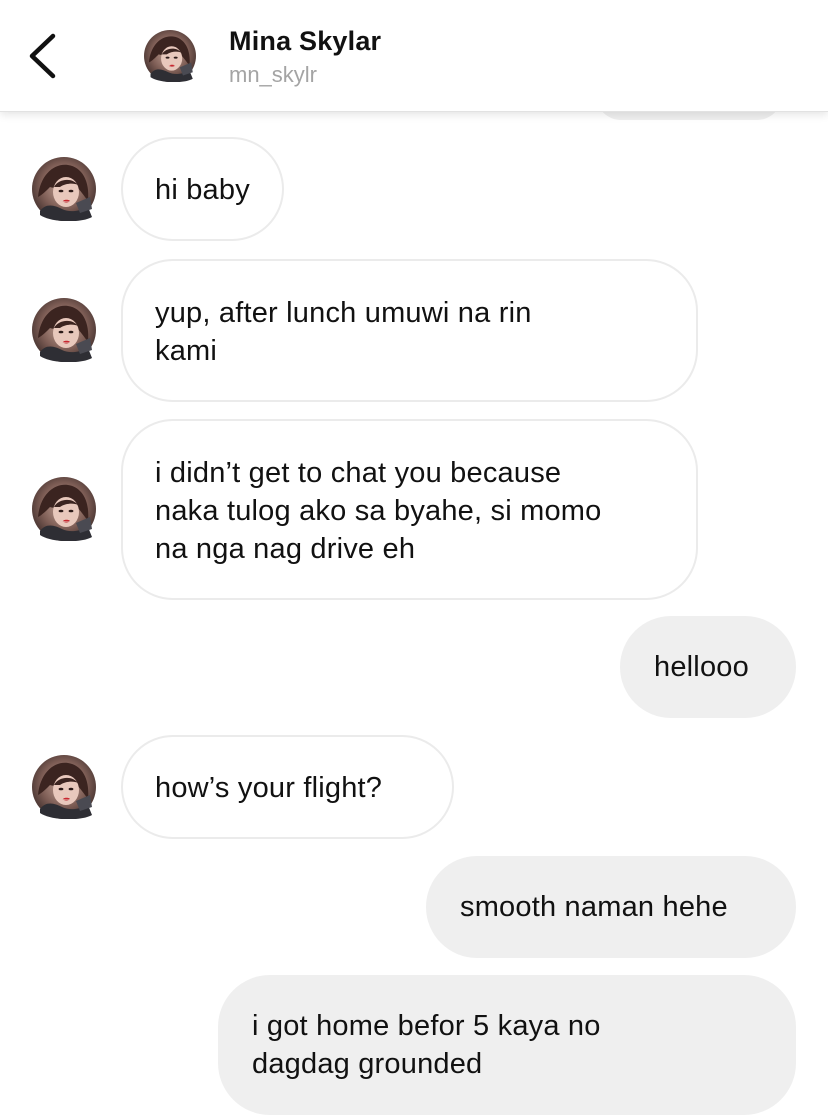 This screenshot has width=828, height=1118. I want to click on outgoing-message-bubble: smooth naman hehe, so click(611, 907).